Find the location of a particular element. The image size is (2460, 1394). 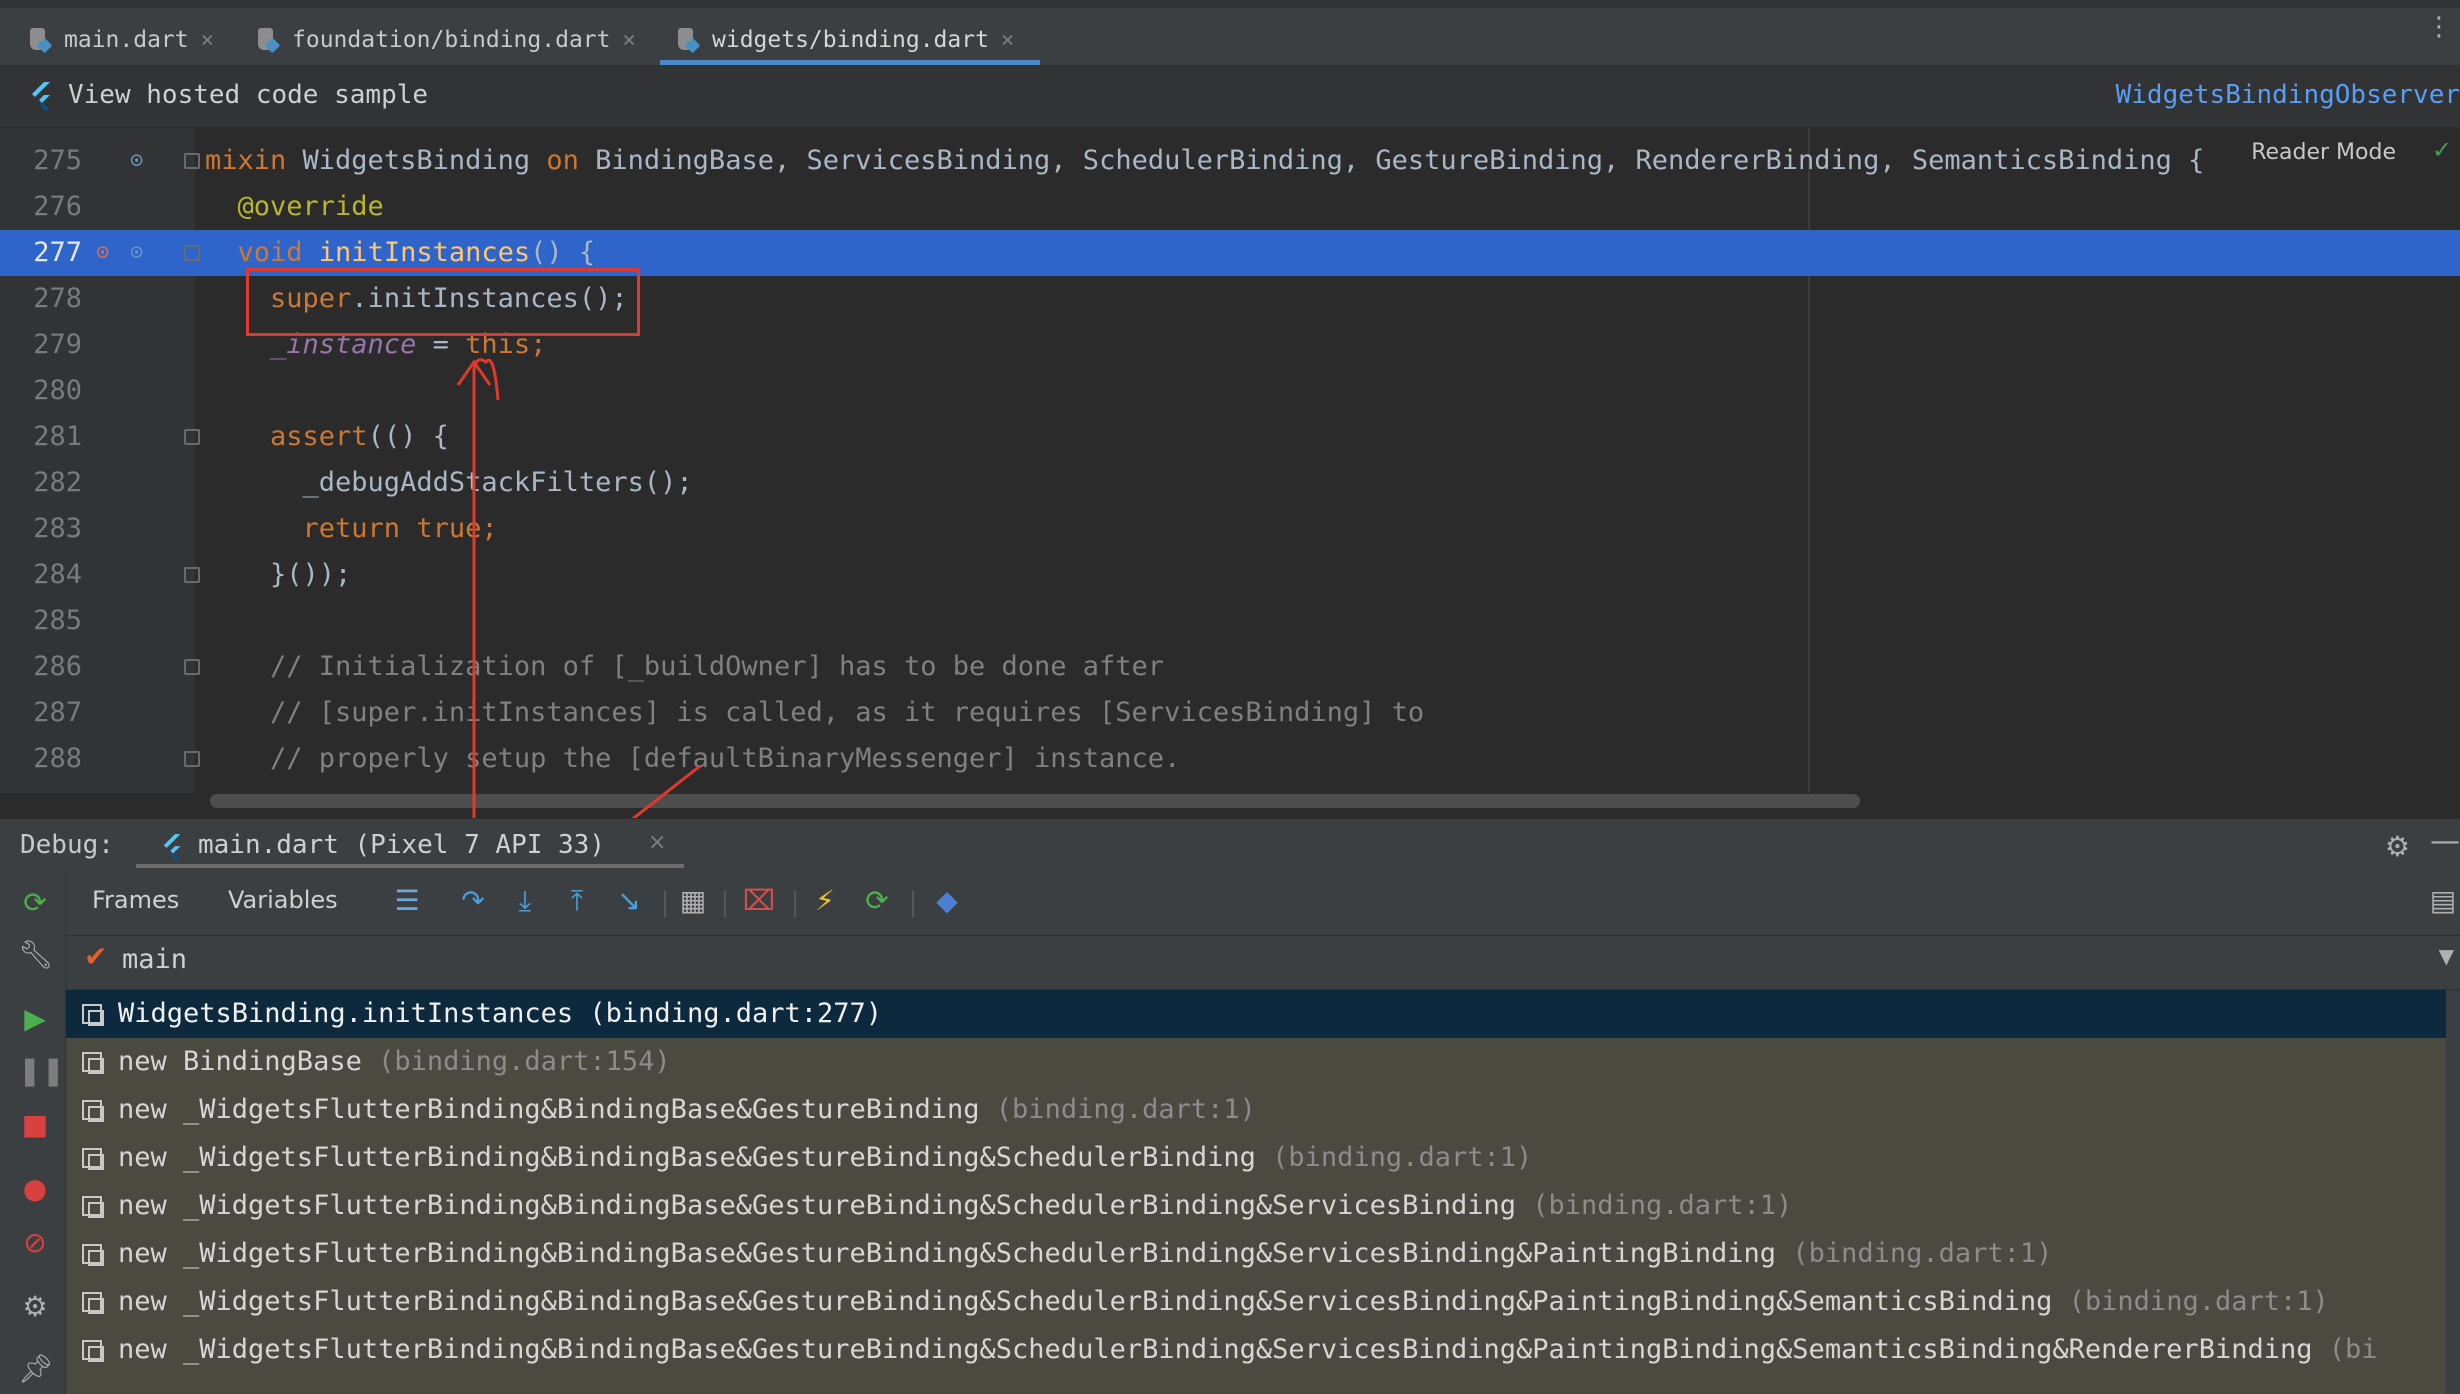

thread-name: main is located at coordinates (154, 959).